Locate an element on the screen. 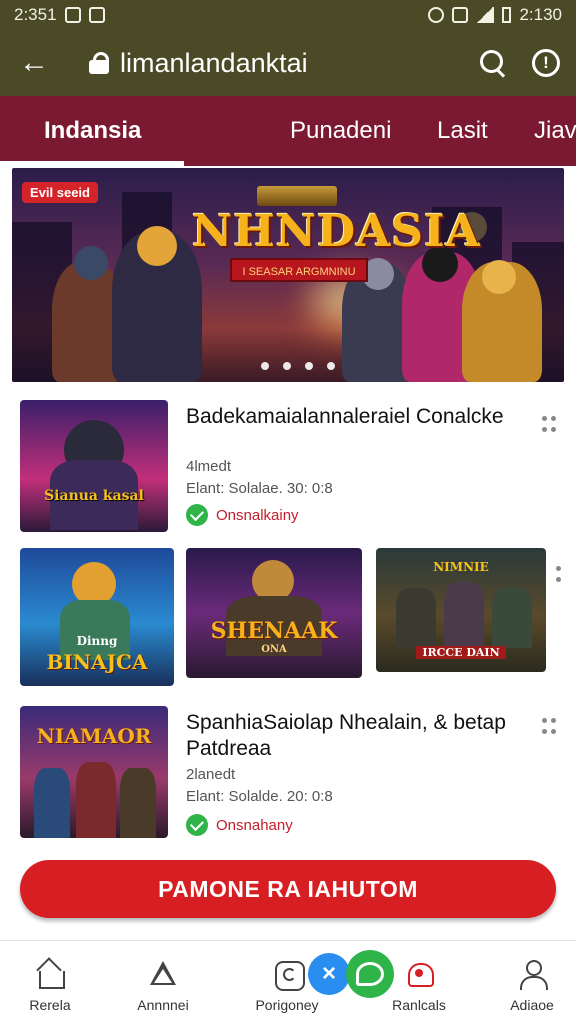 This screenshot has height=1024, width=576. item-thumbnail: NIAMAOR is located at coordinates (94, 772).